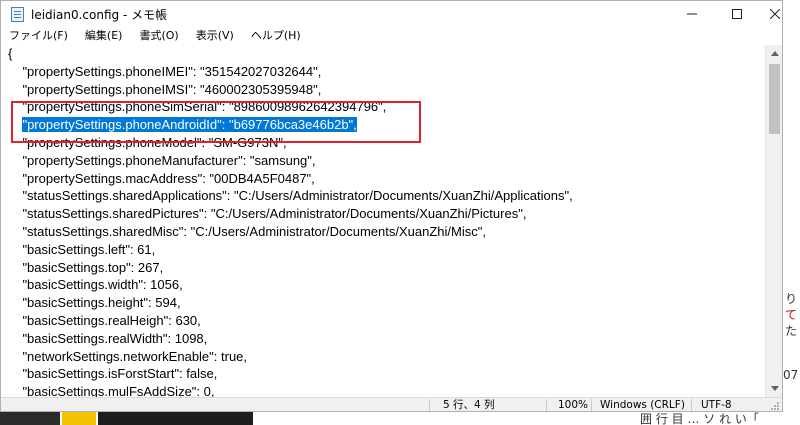 This screenshot has height=425, width=800. What do you see at coordinates (86, 267) in the screenshot?
I see `editor-line: "basicSettings.top": 267,` at bounding box center [86, 267].